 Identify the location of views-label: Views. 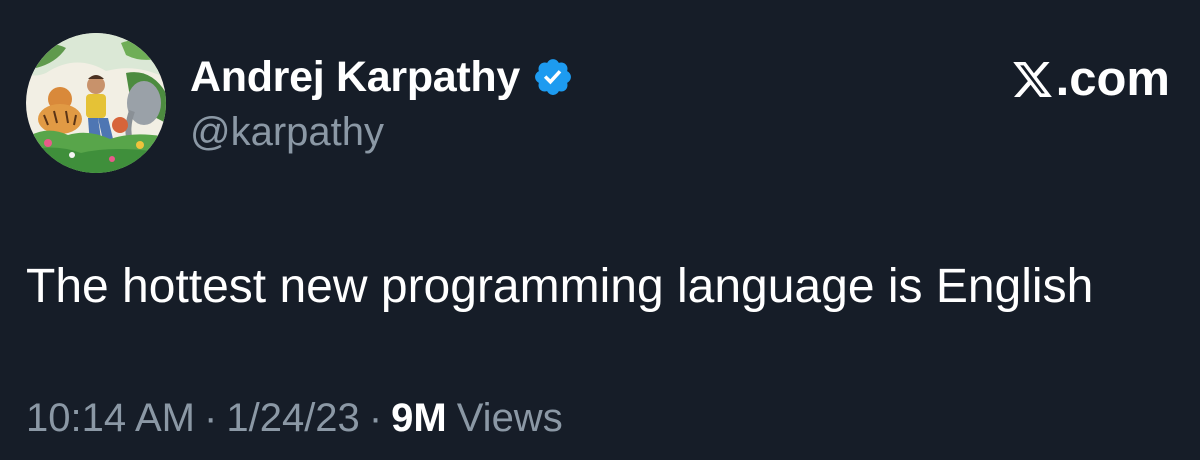
(509, 418).